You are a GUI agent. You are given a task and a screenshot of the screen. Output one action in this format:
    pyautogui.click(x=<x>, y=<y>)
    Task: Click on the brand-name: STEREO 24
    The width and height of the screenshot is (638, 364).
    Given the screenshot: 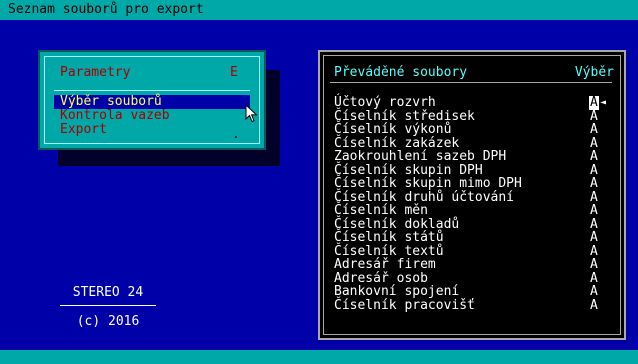 What is the action you would take?
    pyautogui.click(x=108, y=292)
    